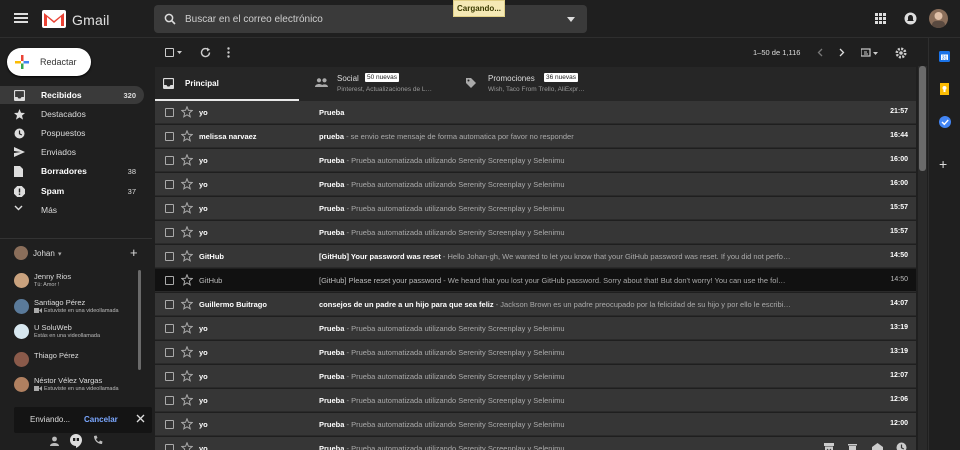 Image resolution: width=960 pixels, height=450 pixels. Describe the element at coordinates (76, 282) in the screenshot. I see `contact-item: Jenny Rios Tú: Amor !` at that location.